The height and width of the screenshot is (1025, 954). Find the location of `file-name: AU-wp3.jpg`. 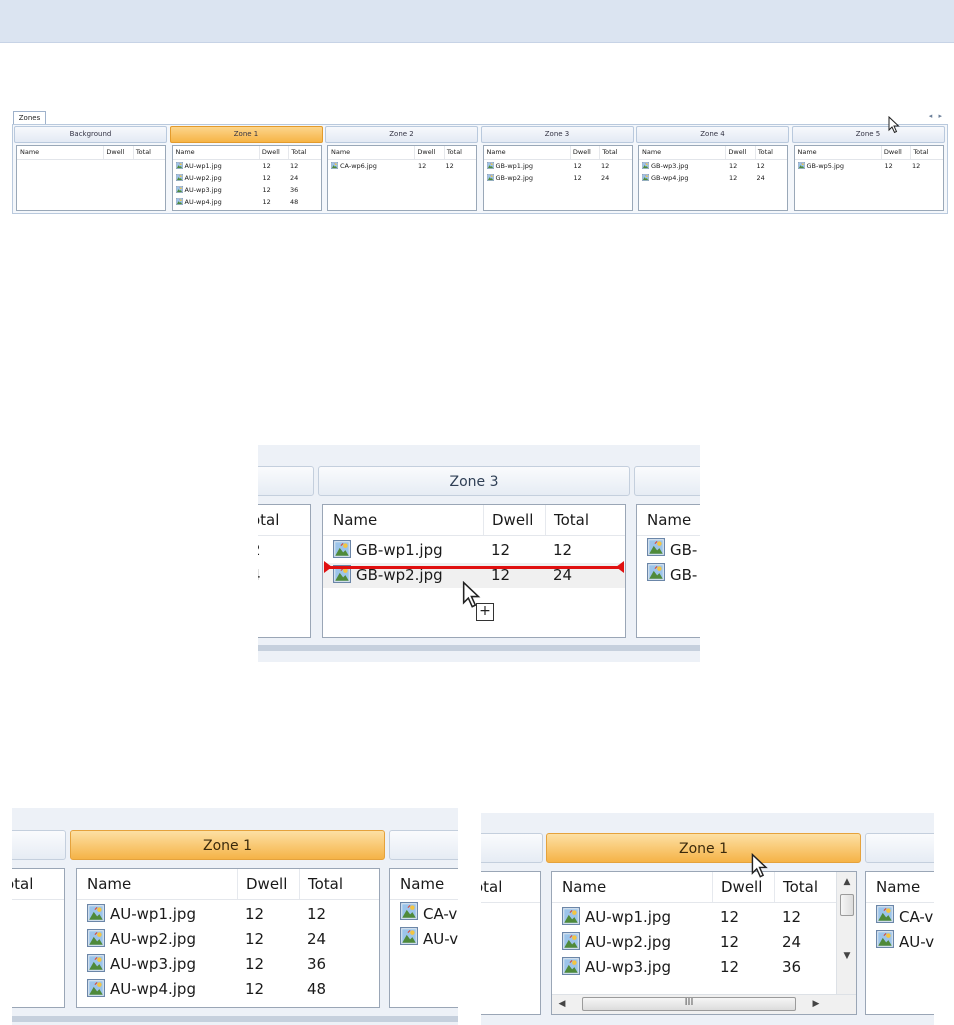

file-name: AU-wp3.jpg is located at coordinates (153, 964).